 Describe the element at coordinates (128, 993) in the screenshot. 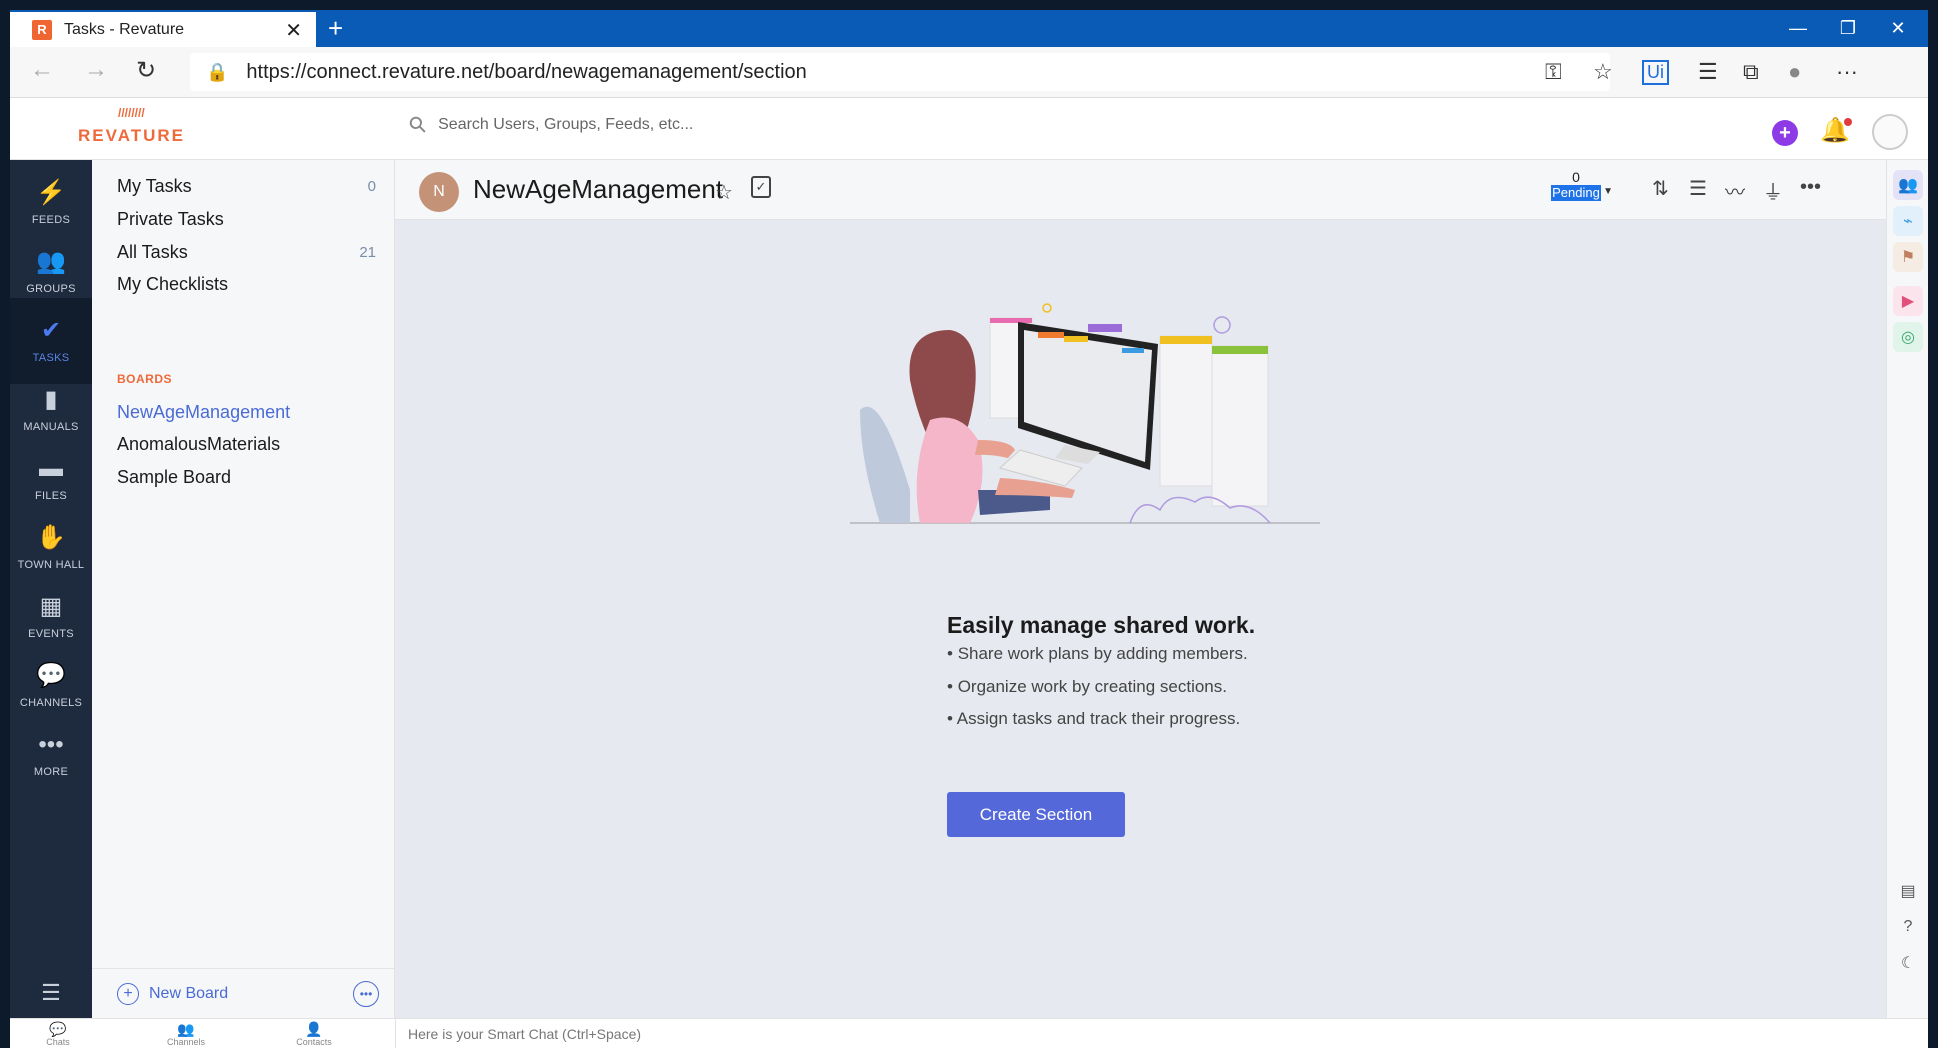

I see `plus-circle-icon: +` at that location.